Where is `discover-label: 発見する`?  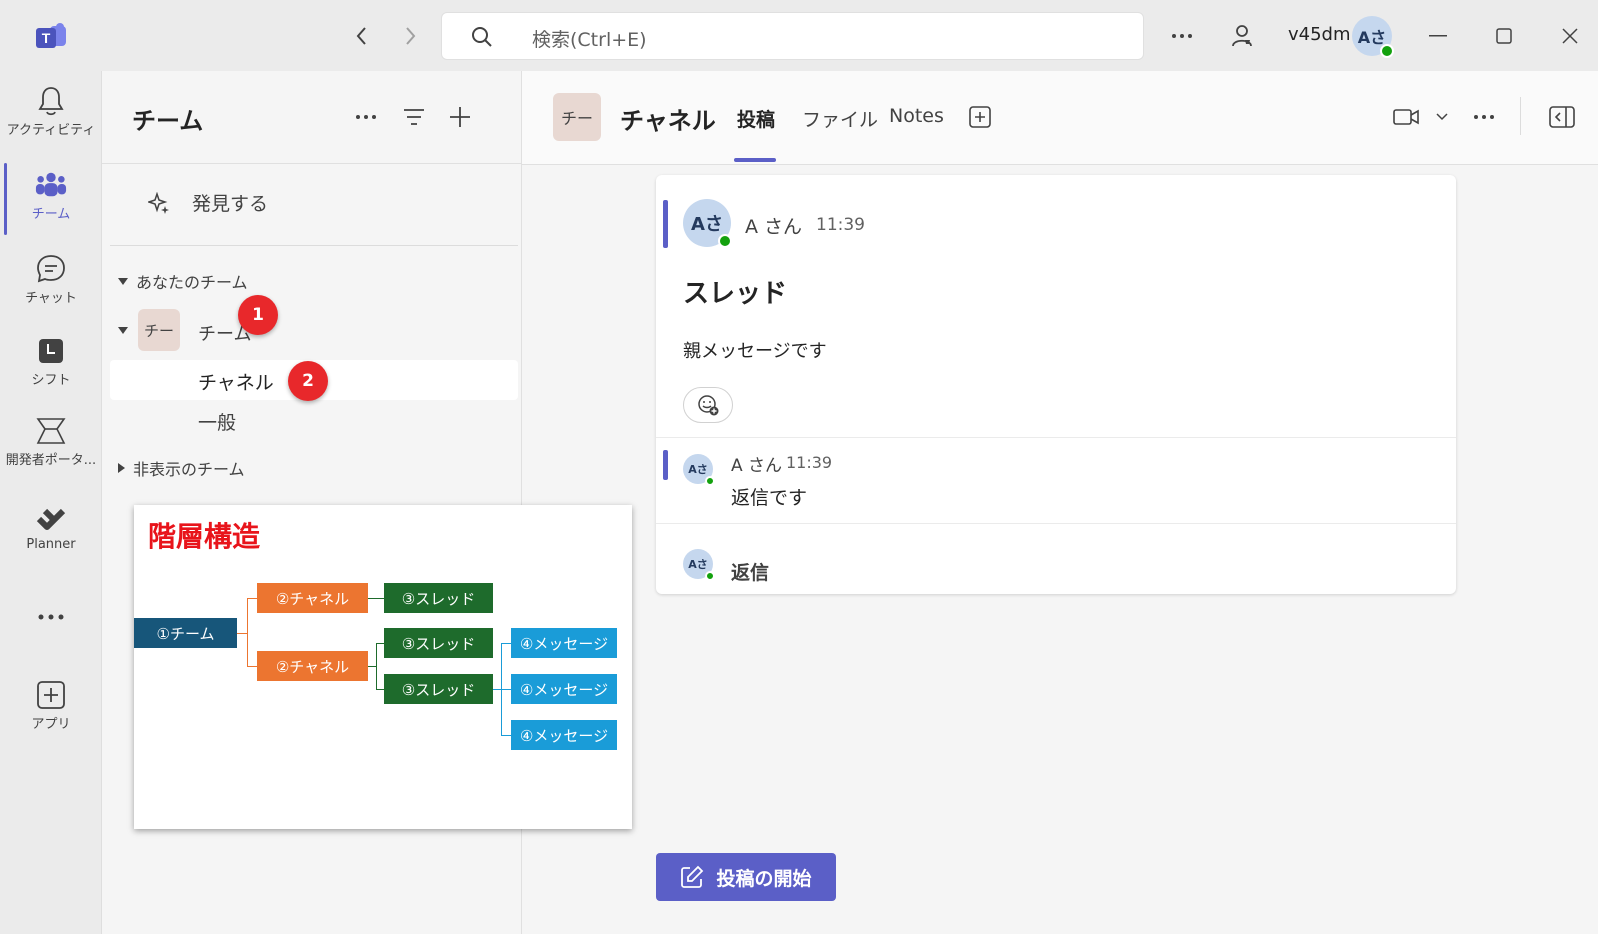
discover-label: 発見する is located at coordinates (230, 204).